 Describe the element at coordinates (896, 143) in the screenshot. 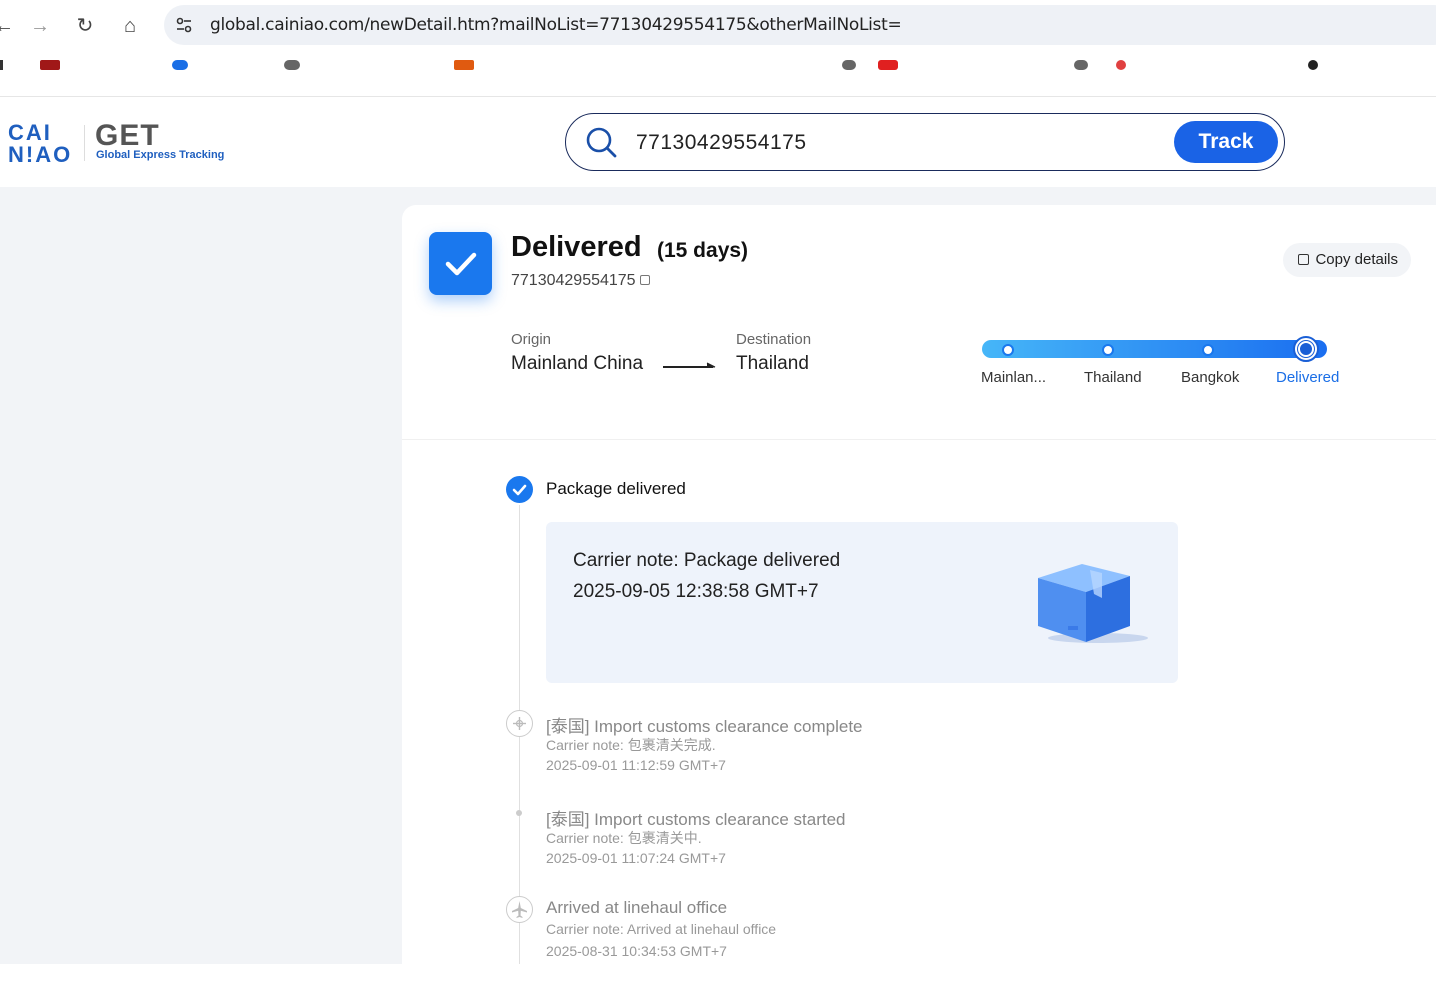

I see `tracking-number-input` at that location.